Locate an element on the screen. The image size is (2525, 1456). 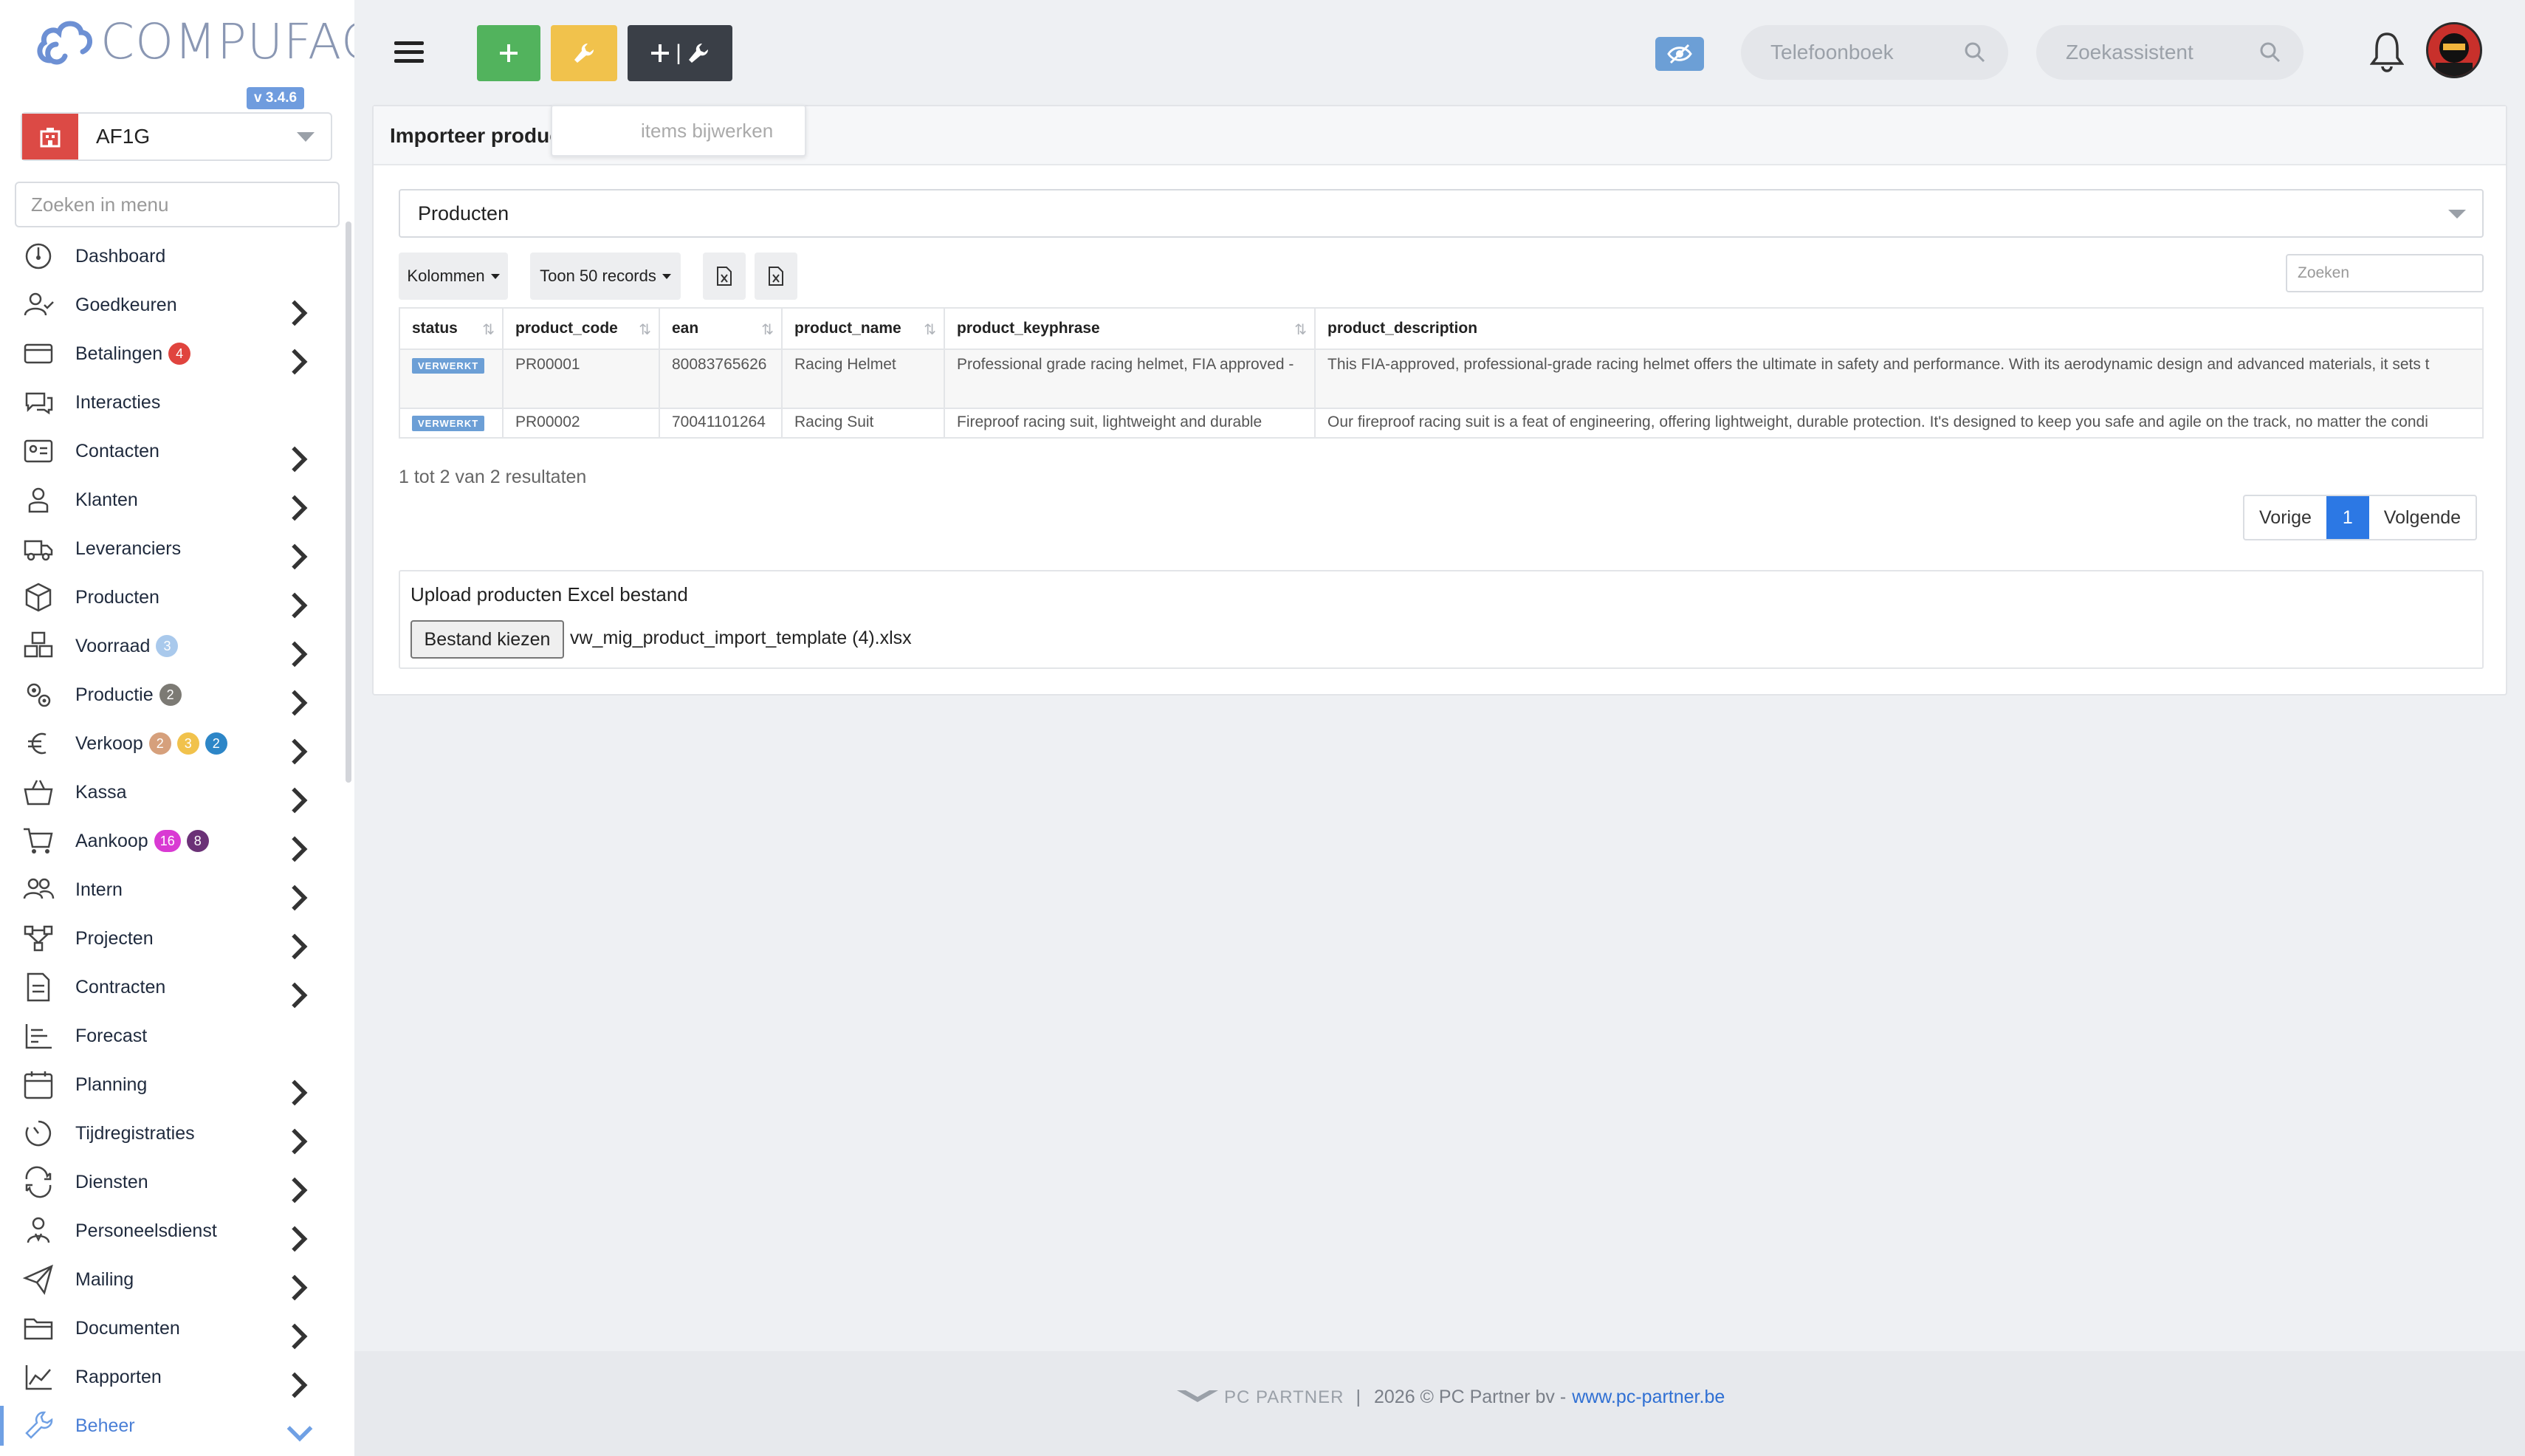
footer-logo-text: PC PARTNER is located at coordinates (1284, 1397).